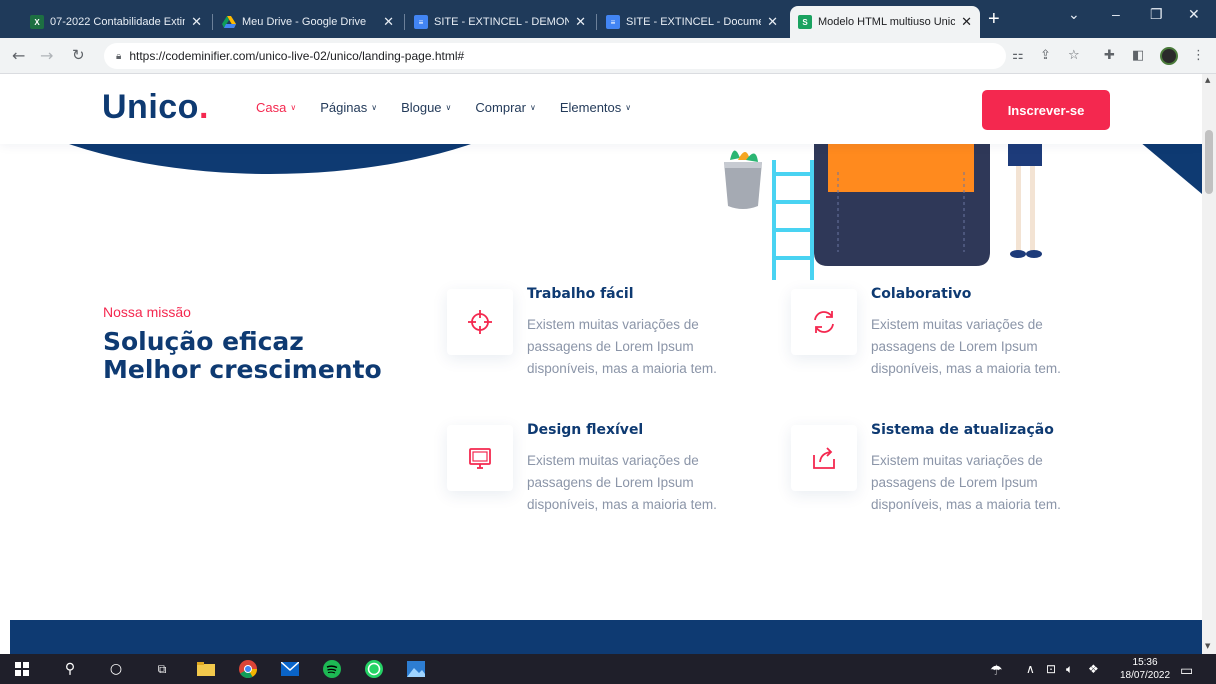 This screenshot has height=684, width=1216. What do you see at coordinates (1046, 110) in the screenshot?
I see `signup-button: Inscrever-se` at bounding box center [1046, 110].